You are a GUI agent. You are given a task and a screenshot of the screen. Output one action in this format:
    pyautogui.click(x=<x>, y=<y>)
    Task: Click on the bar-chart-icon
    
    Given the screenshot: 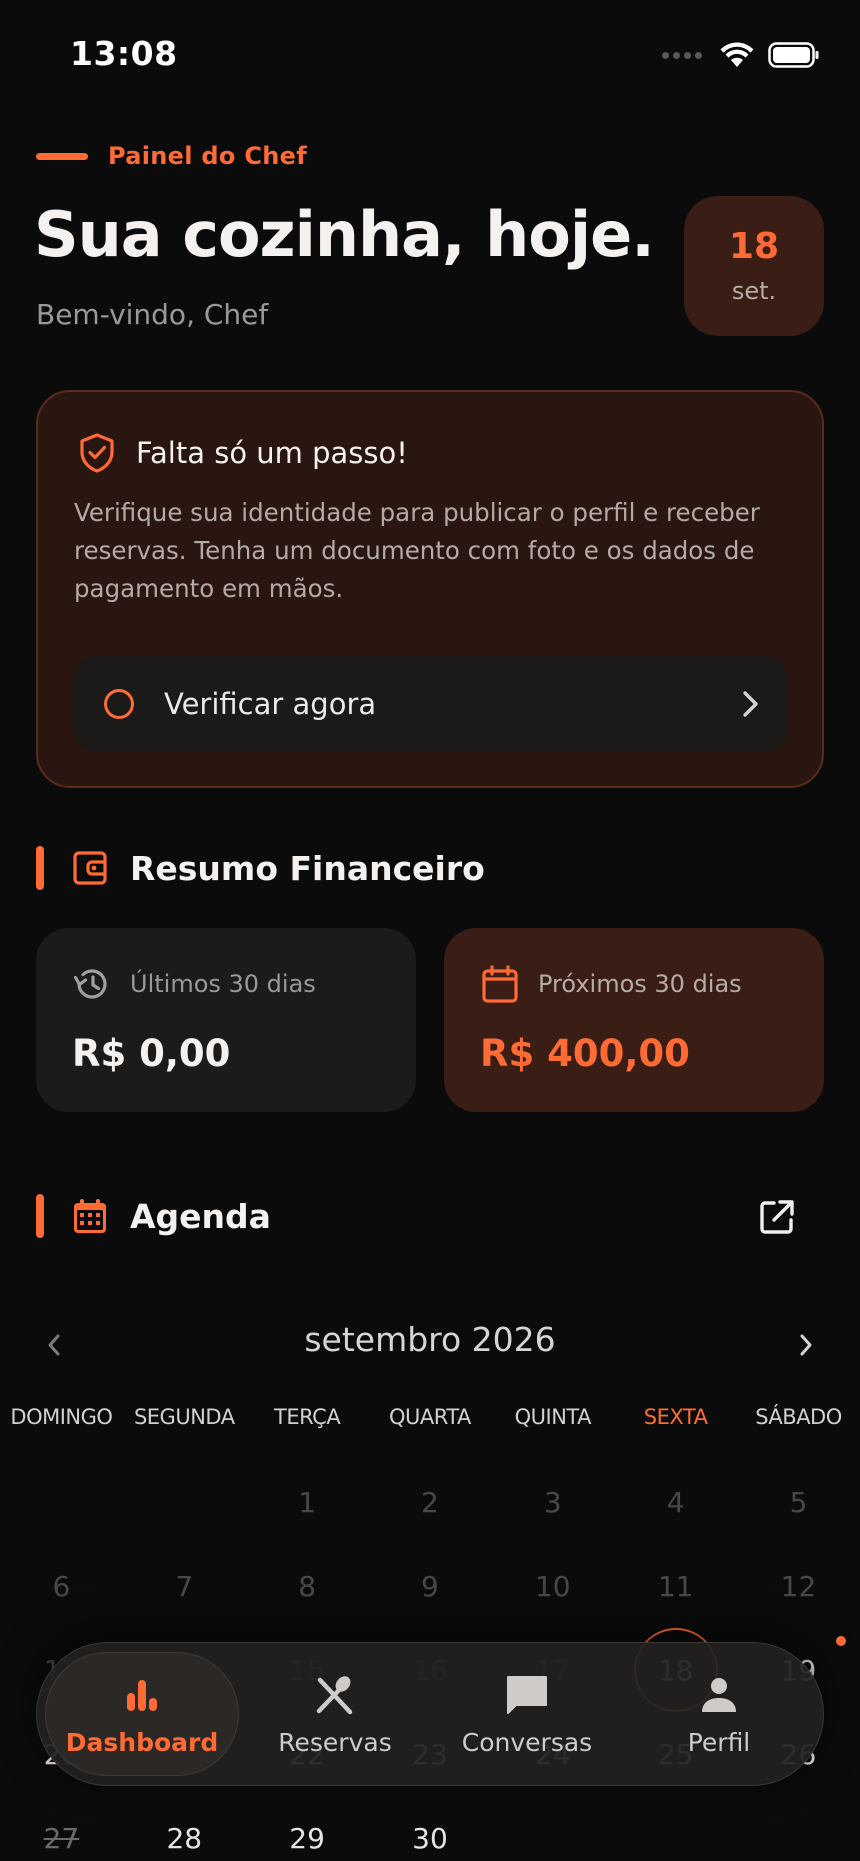 What is the action you would take?
    pyautogui.click(x=142, y=1695)
    